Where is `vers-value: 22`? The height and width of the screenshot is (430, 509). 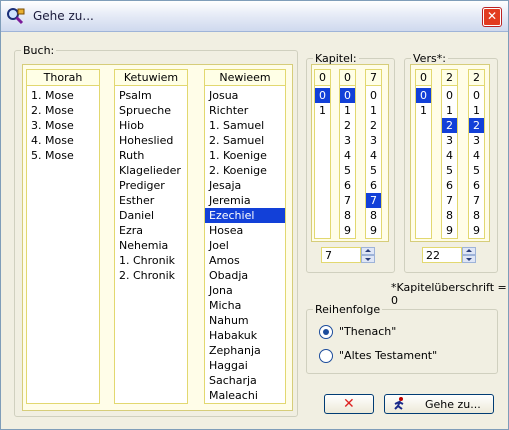
vers-value: 22 is located at coordinates (442, 255).